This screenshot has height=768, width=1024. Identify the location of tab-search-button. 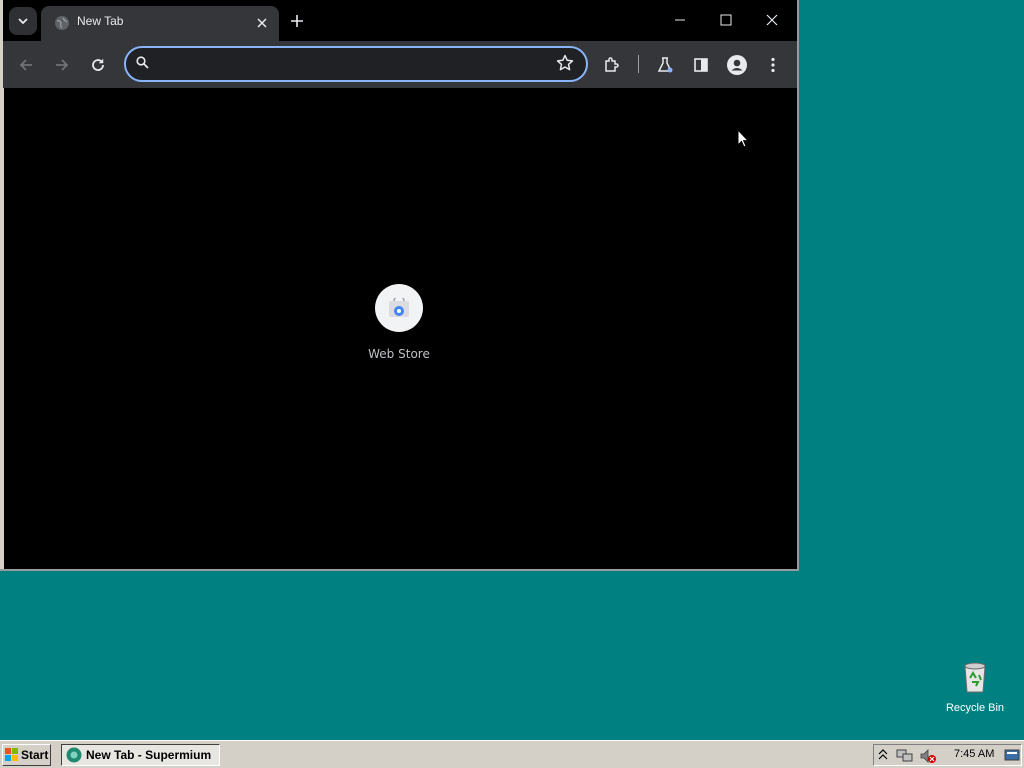
(23, 21).